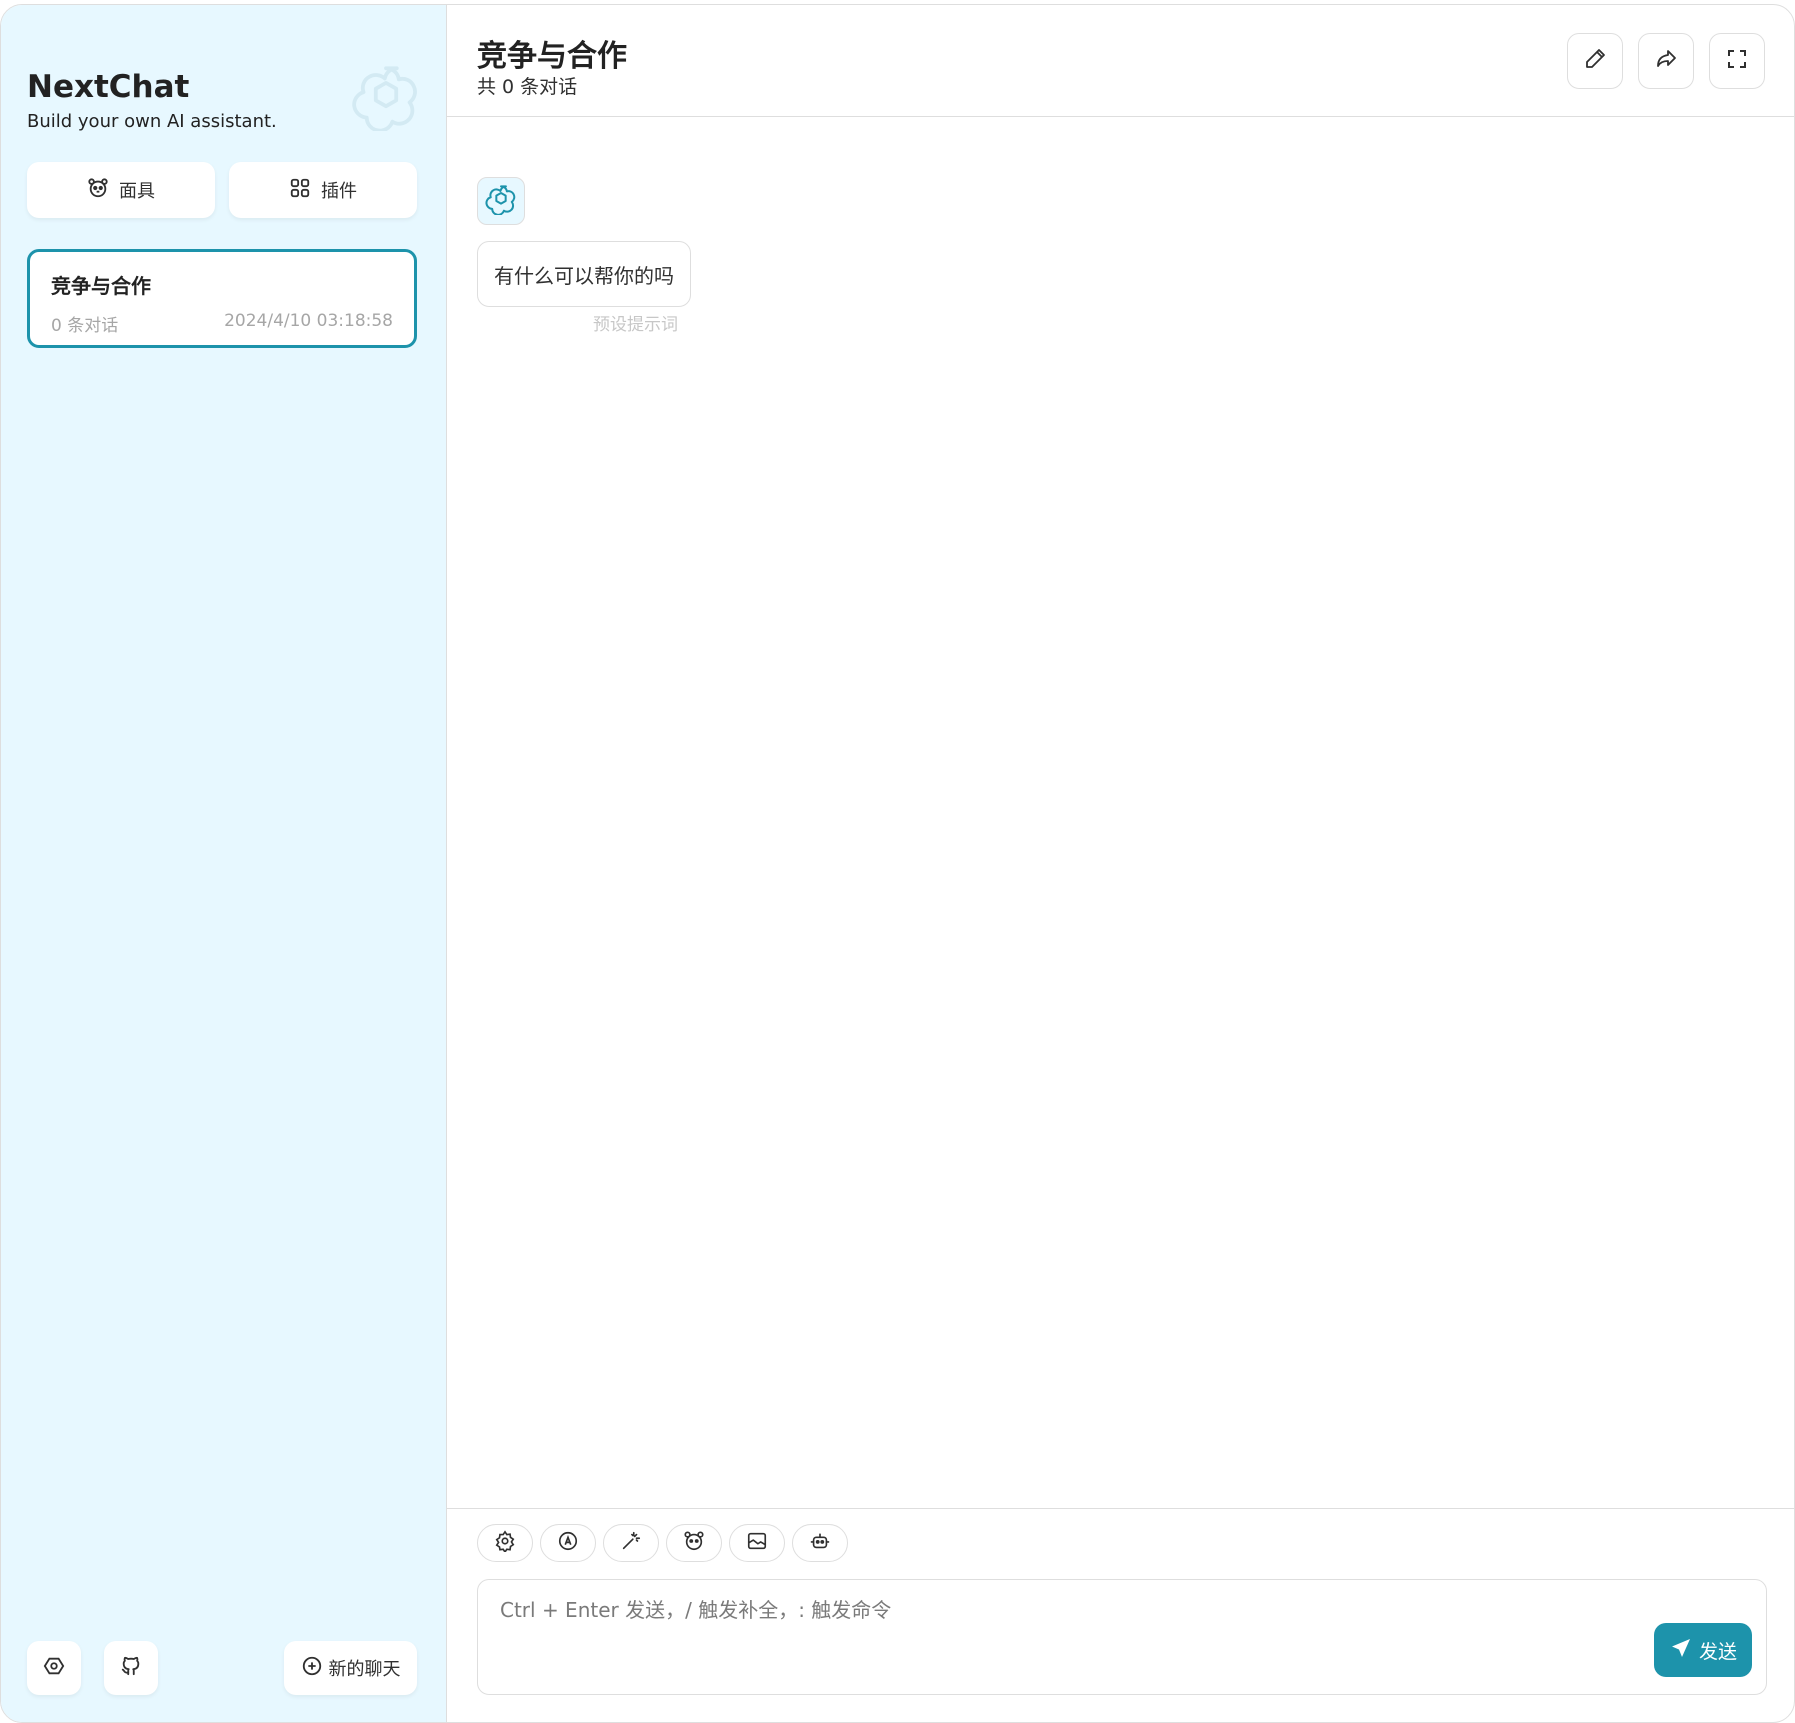  I want to click on theme-button, so click(568, 1543).